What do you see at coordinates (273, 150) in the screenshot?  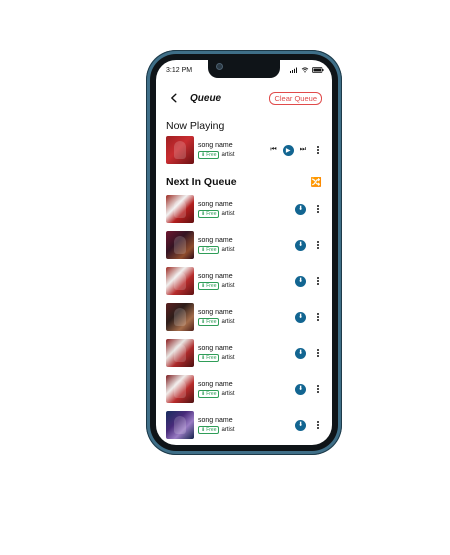 I see `previous-track-icon: ⏮` at bounding box center [273, 150].